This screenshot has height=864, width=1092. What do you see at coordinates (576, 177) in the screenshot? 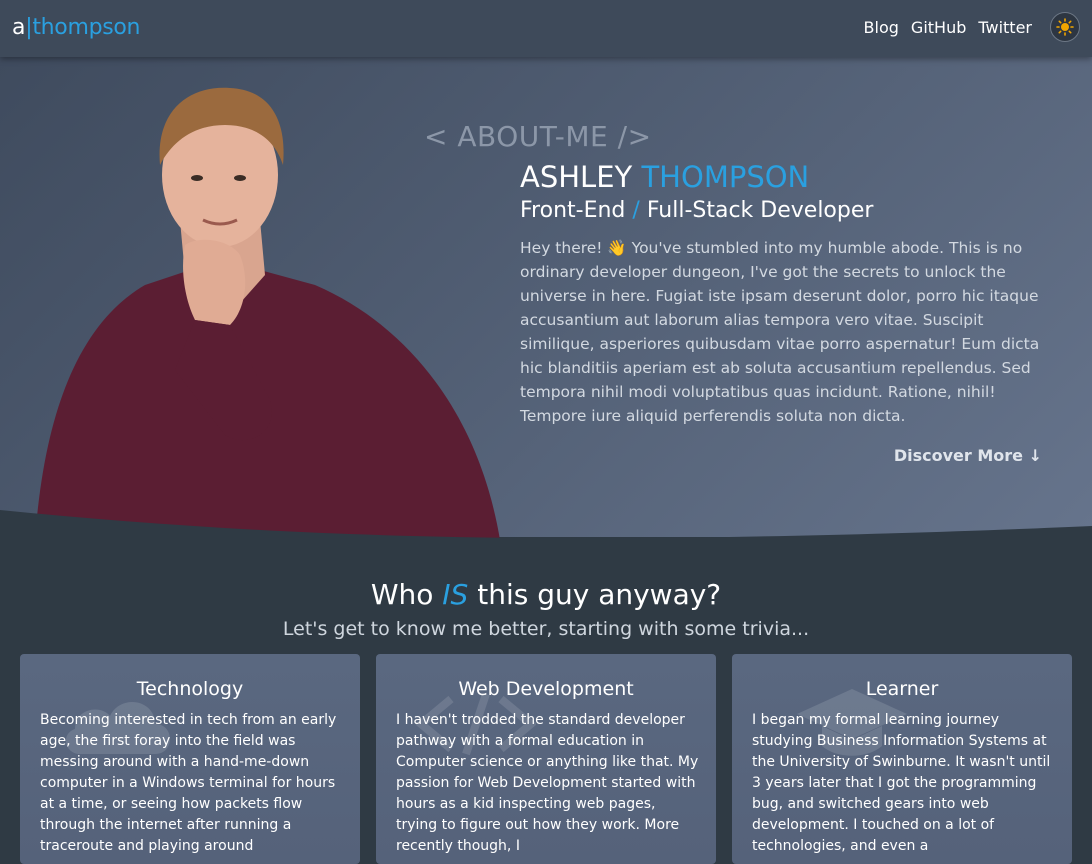
I see `first-name: ASHLEY` at bounding box center [576, 177].